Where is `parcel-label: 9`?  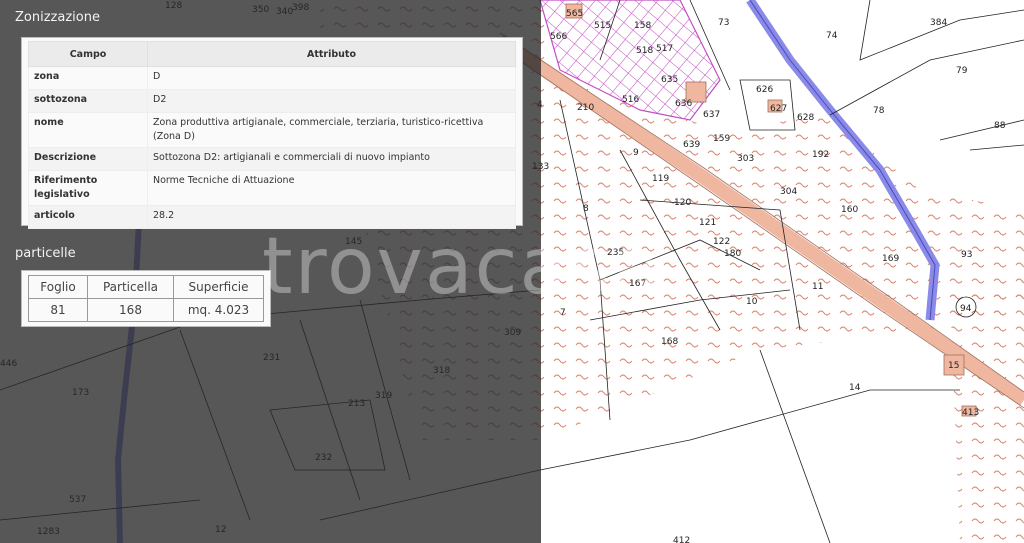 parcel-label: 9 is located at coordinates (636, 153).